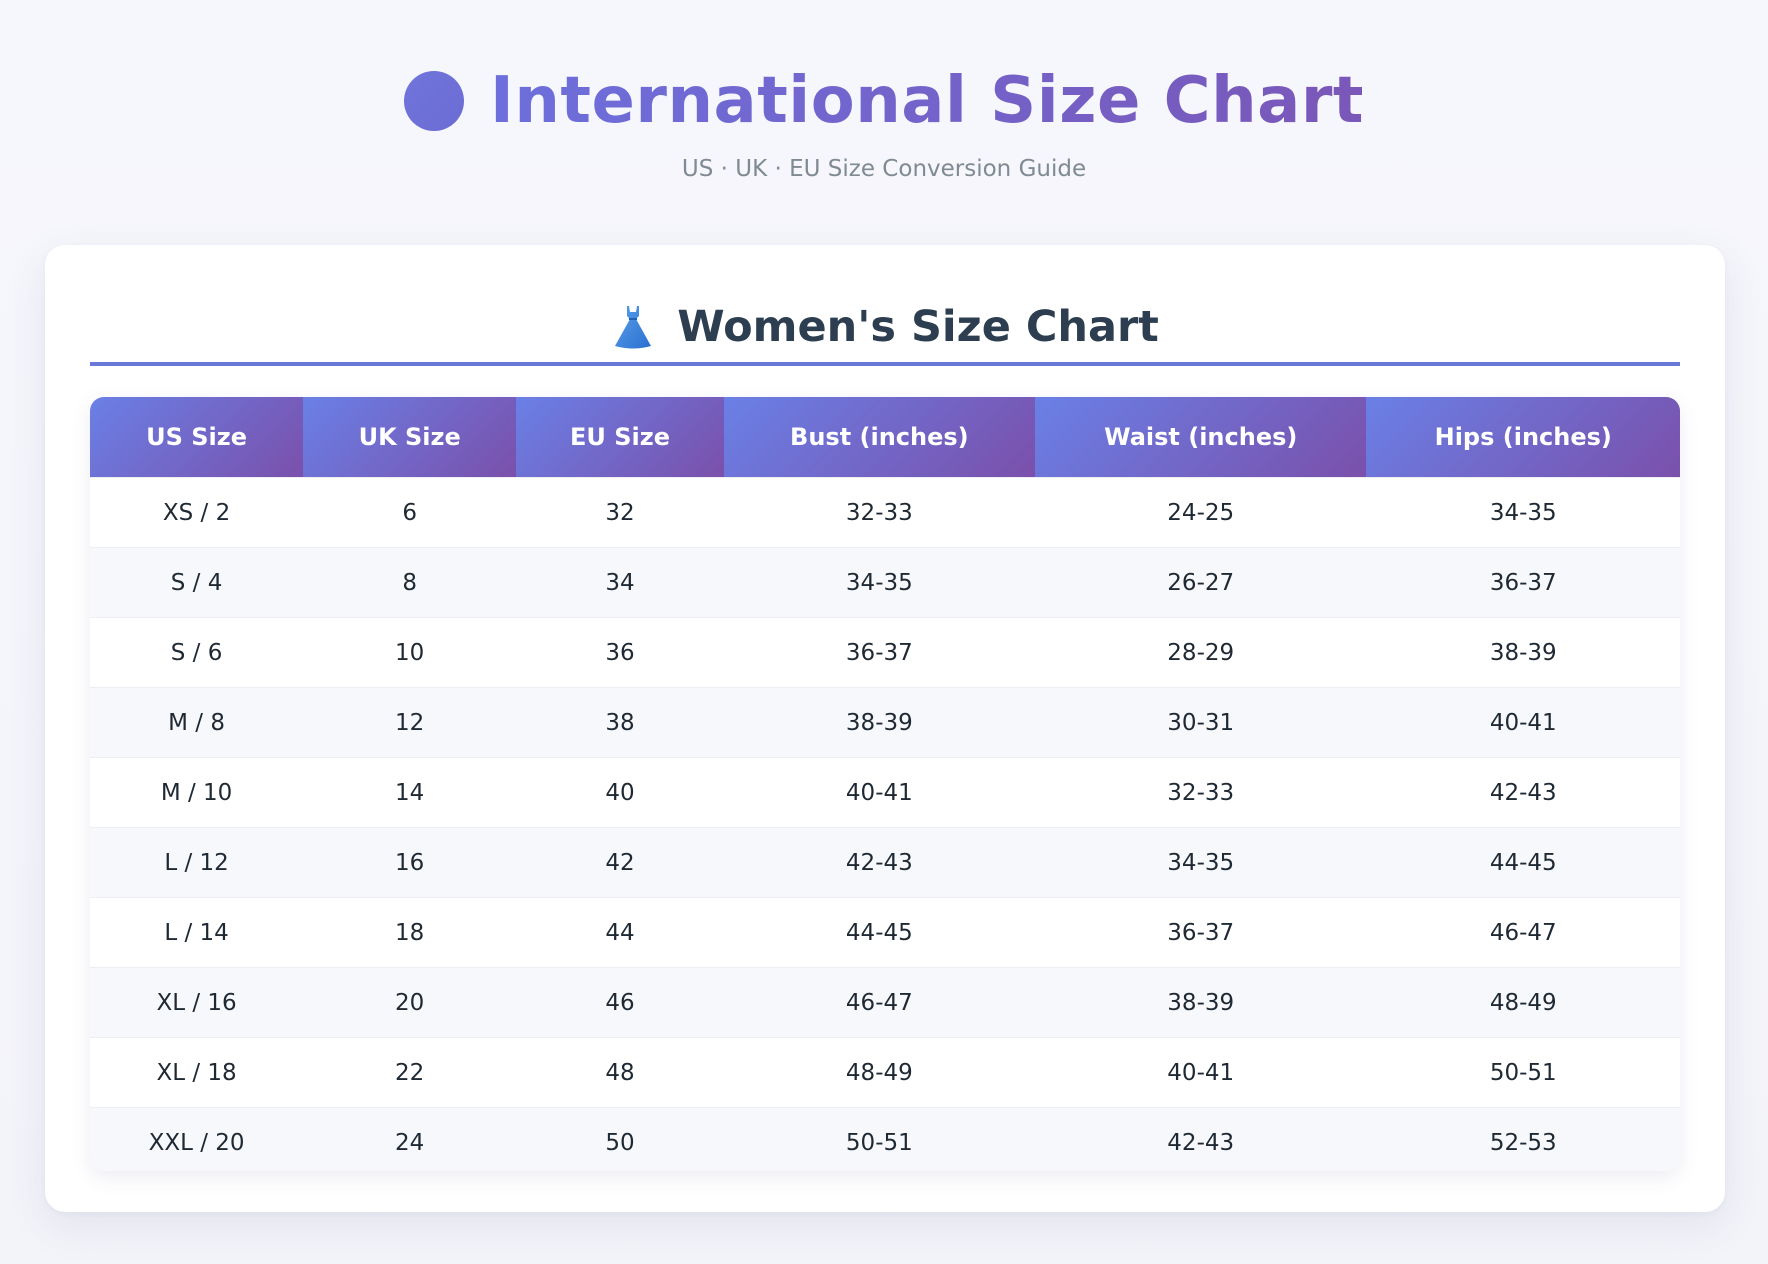 This screenshot has height=1264, width=1768. I want to click on cell-uk-size: 20, so click(410, 1002).